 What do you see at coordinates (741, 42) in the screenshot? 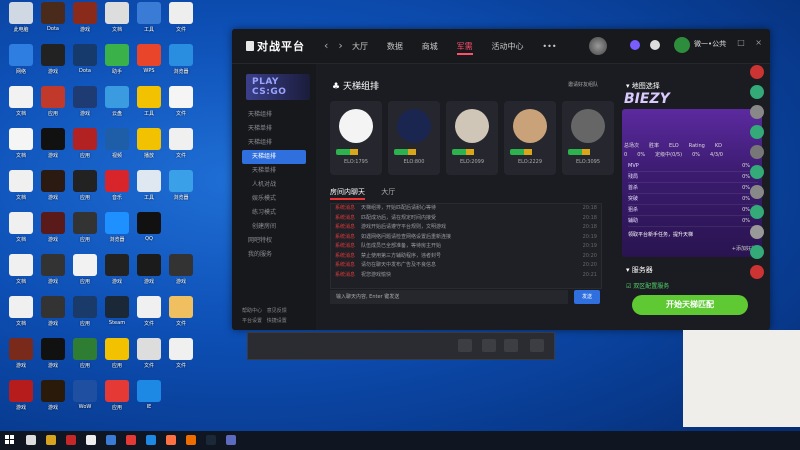
I see `maximize-icon: □` at bounding box center [741, 42].